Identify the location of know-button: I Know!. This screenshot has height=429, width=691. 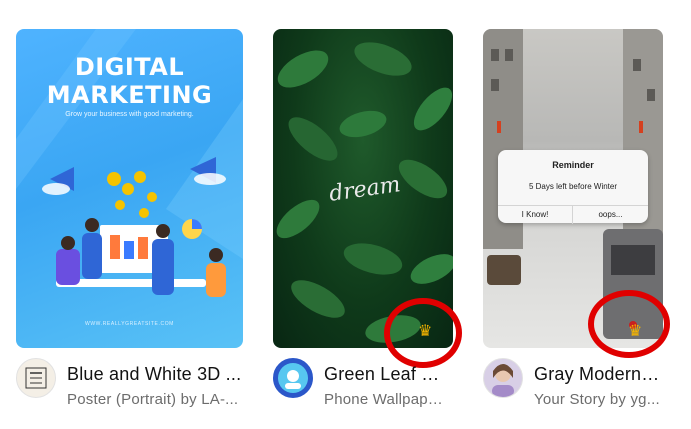
(535, 215).